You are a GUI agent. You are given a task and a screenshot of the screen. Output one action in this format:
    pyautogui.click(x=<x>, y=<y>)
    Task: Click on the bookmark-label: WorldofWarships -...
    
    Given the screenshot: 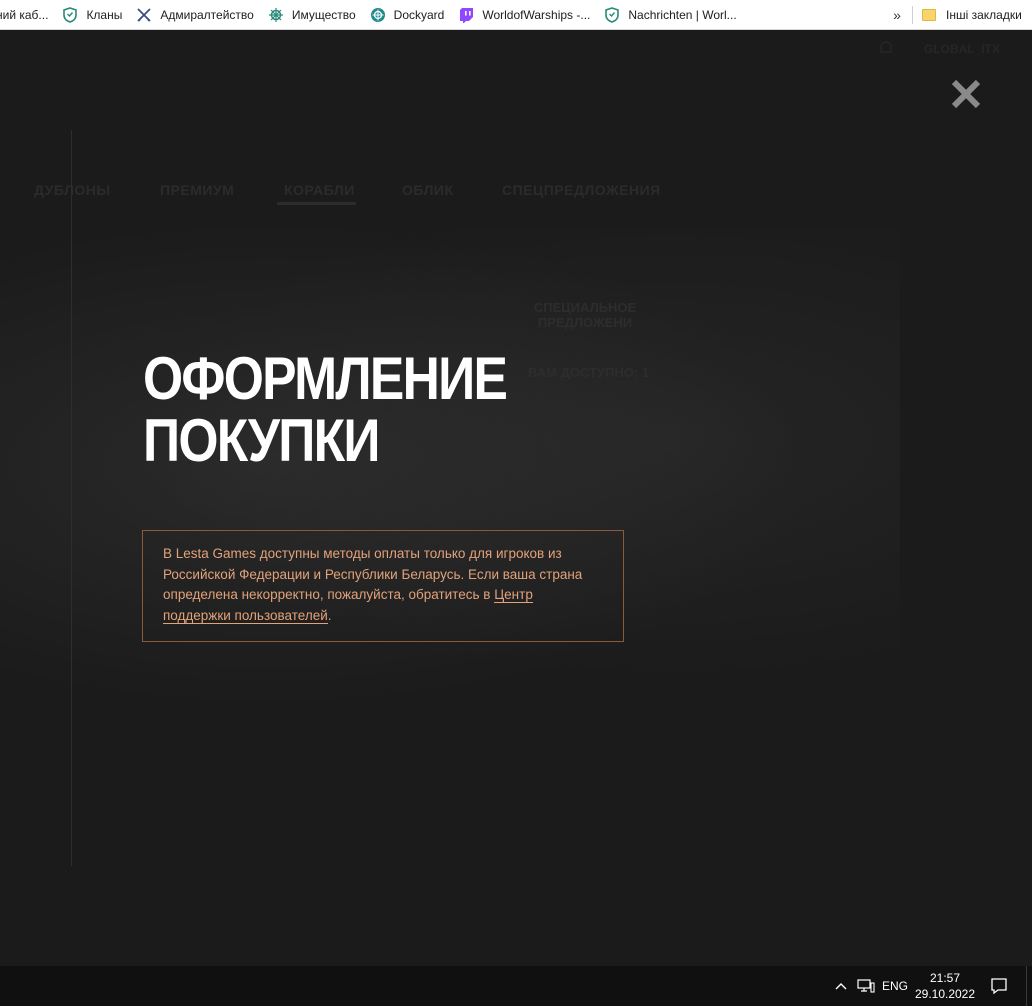 What is the action you would take?
    pyautogui.click(x=536, y=14)
    